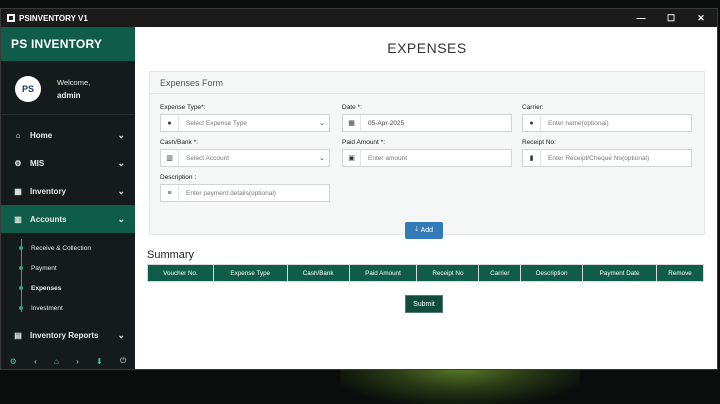 This screenshot has height=404, width=720. I want to click on window-title: PSINVENTORY V1, so click(53, 18).